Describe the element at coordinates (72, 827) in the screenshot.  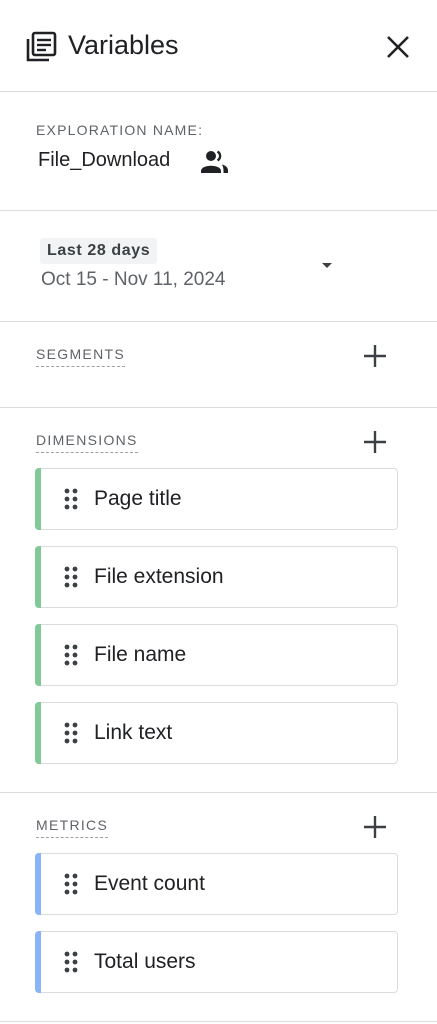
I see `metrics-label: METRICS` at that location.